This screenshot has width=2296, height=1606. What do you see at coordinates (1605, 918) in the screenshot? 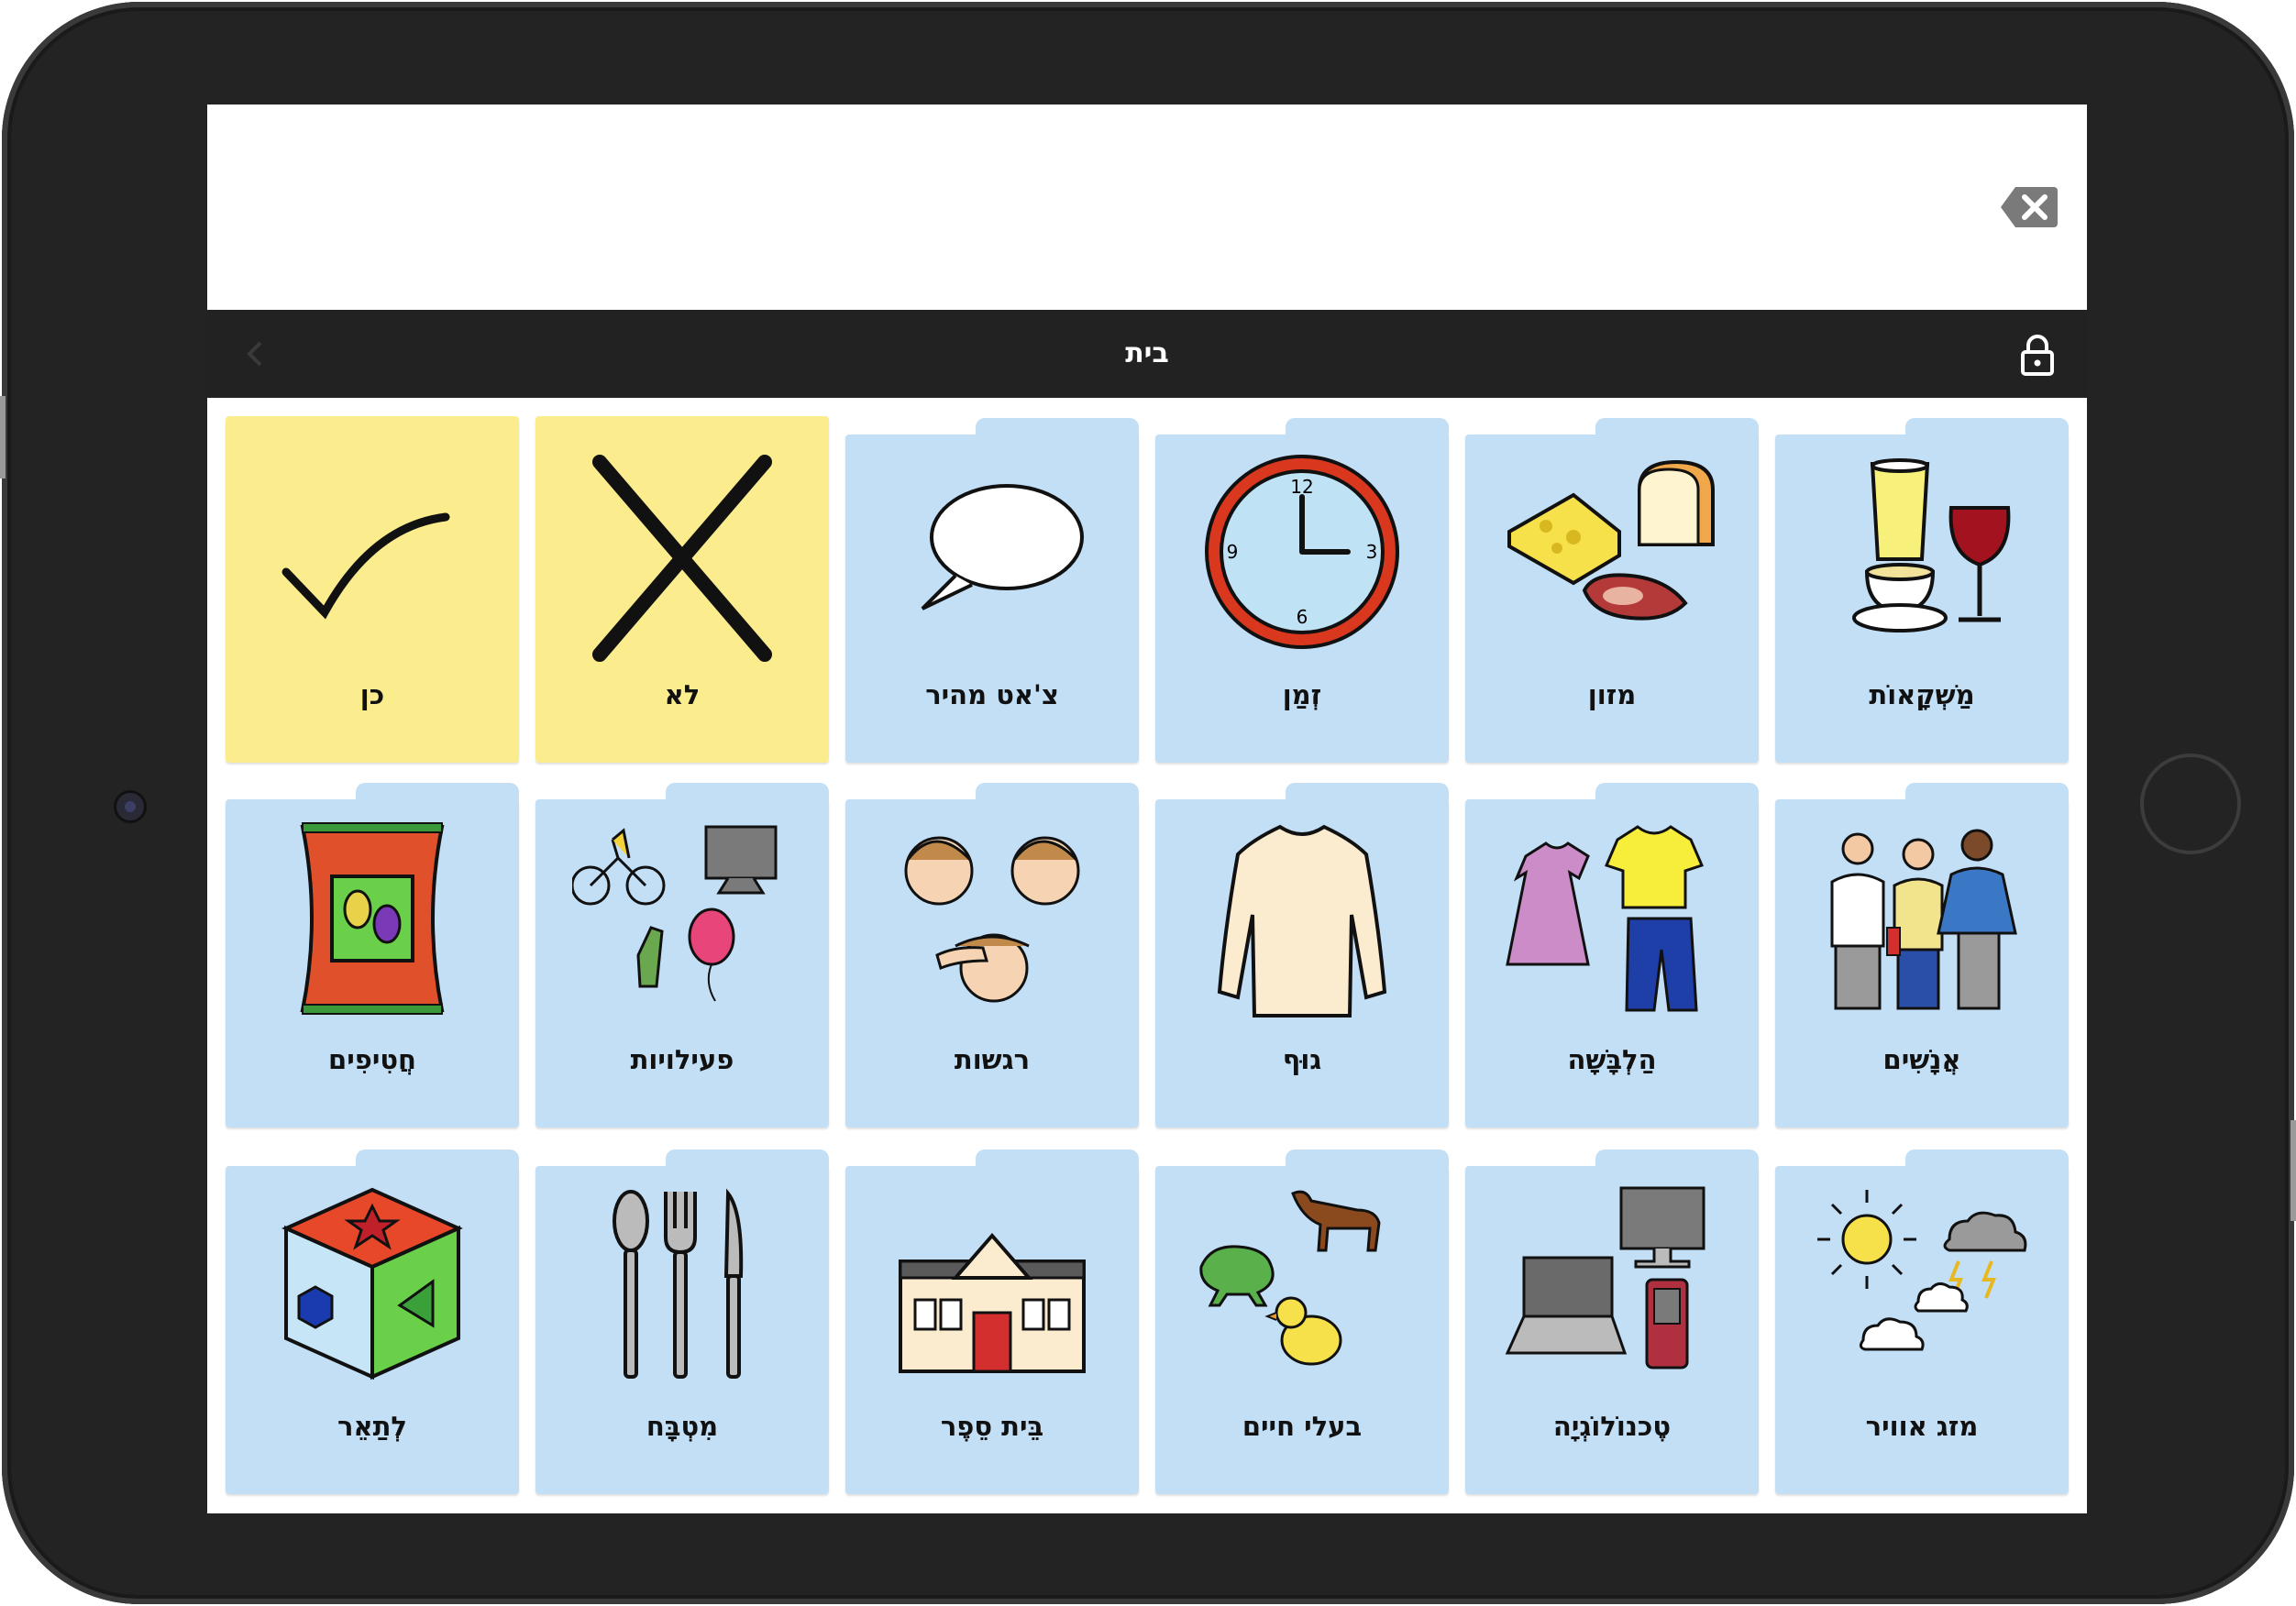
I see `clothes-icon` at bounding box center [1605, 918].